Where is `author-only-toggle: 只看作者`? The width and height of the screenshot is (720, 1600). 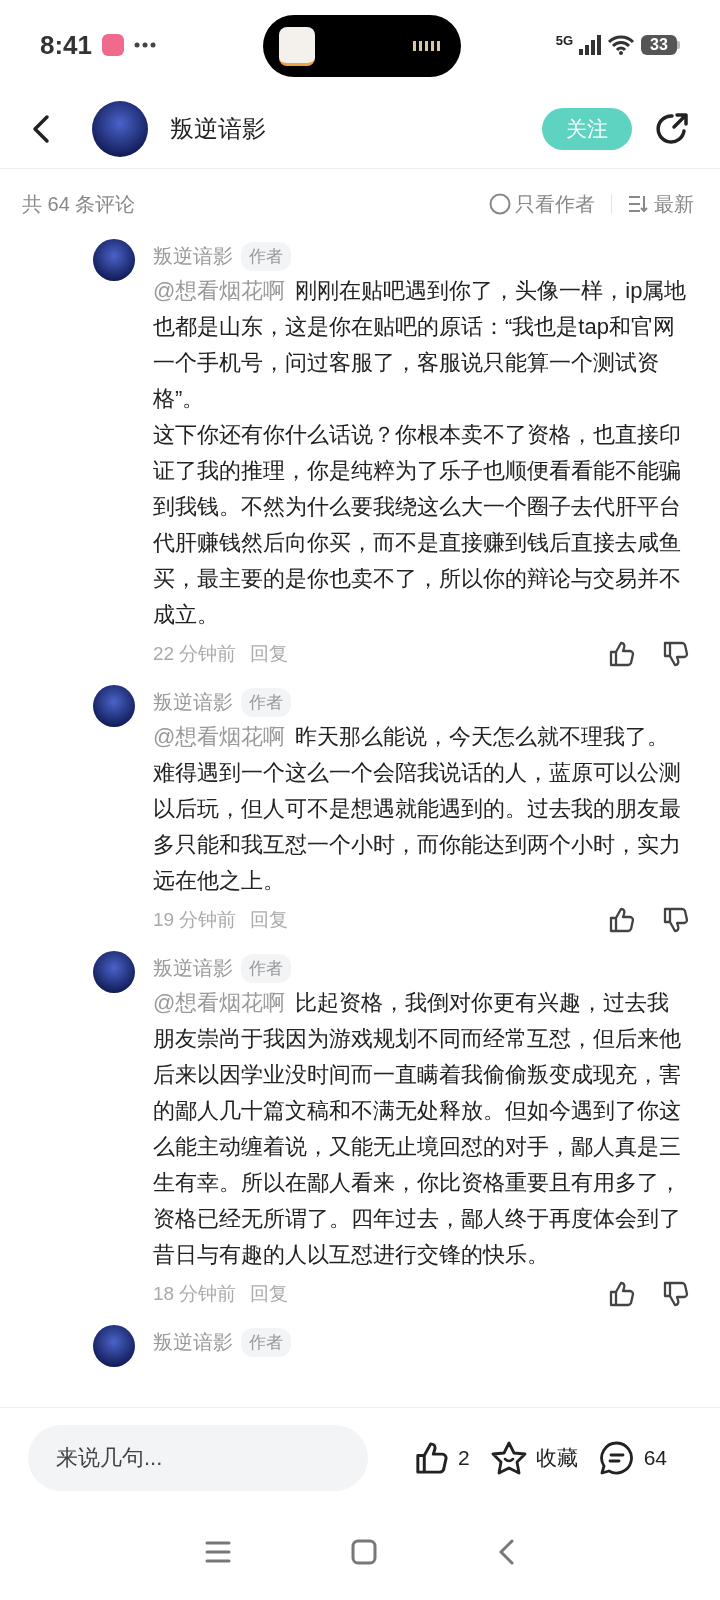
author-only-toggle: 只看作者 is located at coordinates (542, 204).